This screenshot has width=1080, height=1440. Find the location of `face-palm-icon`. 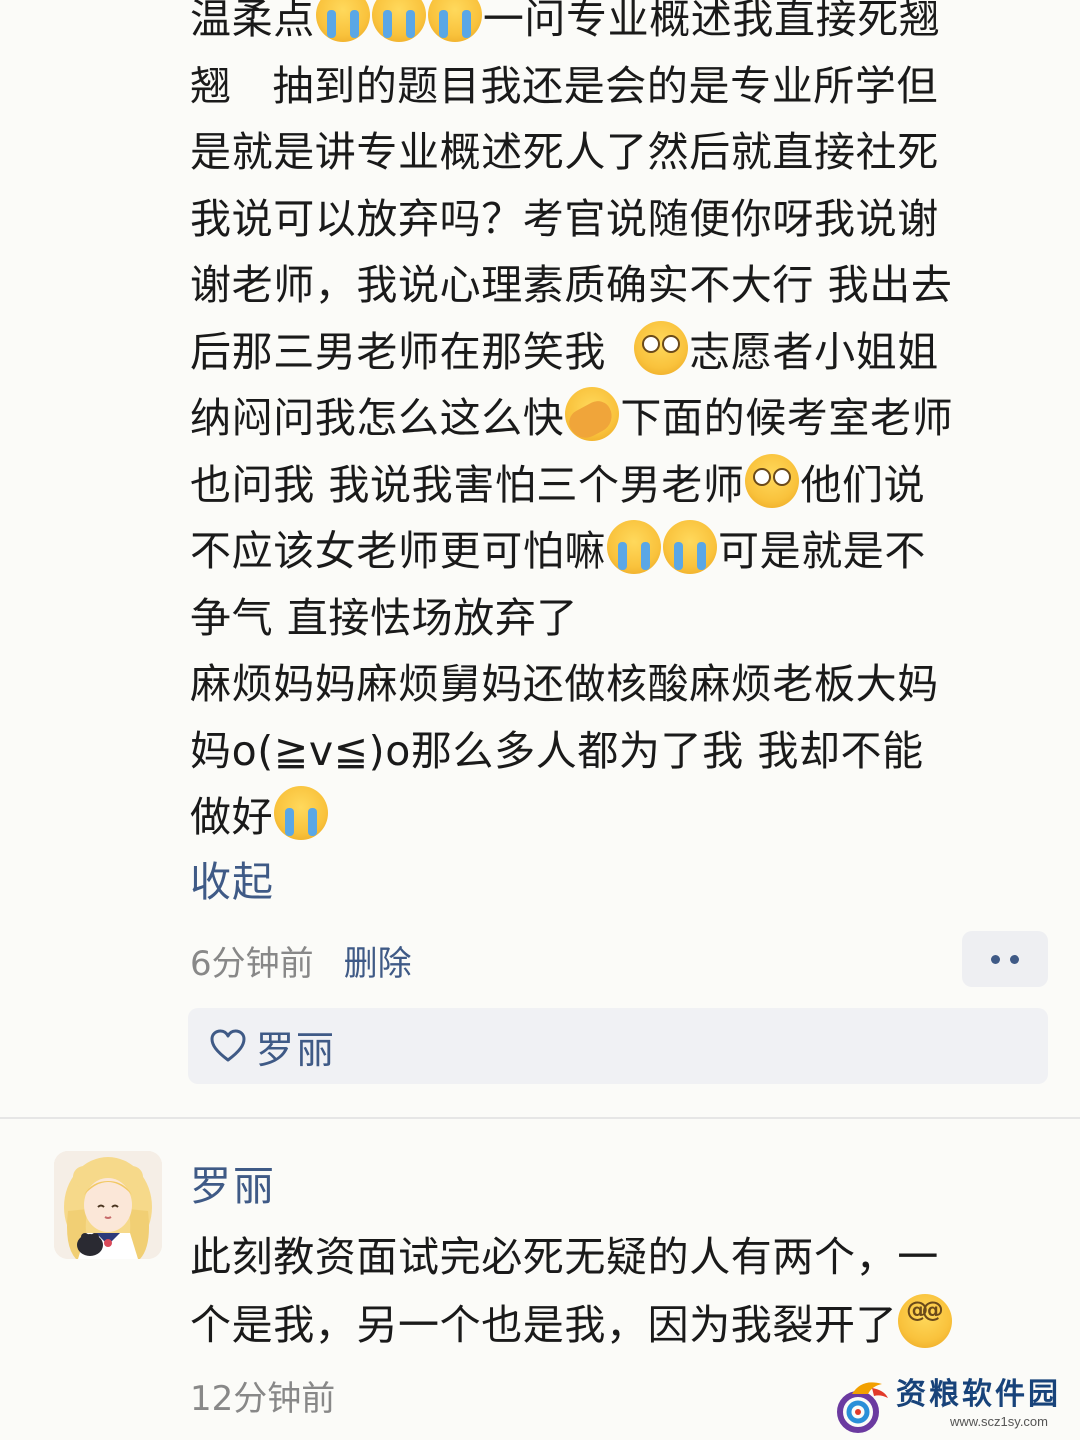

face-palm-icon is located at coordinates (592, 414).